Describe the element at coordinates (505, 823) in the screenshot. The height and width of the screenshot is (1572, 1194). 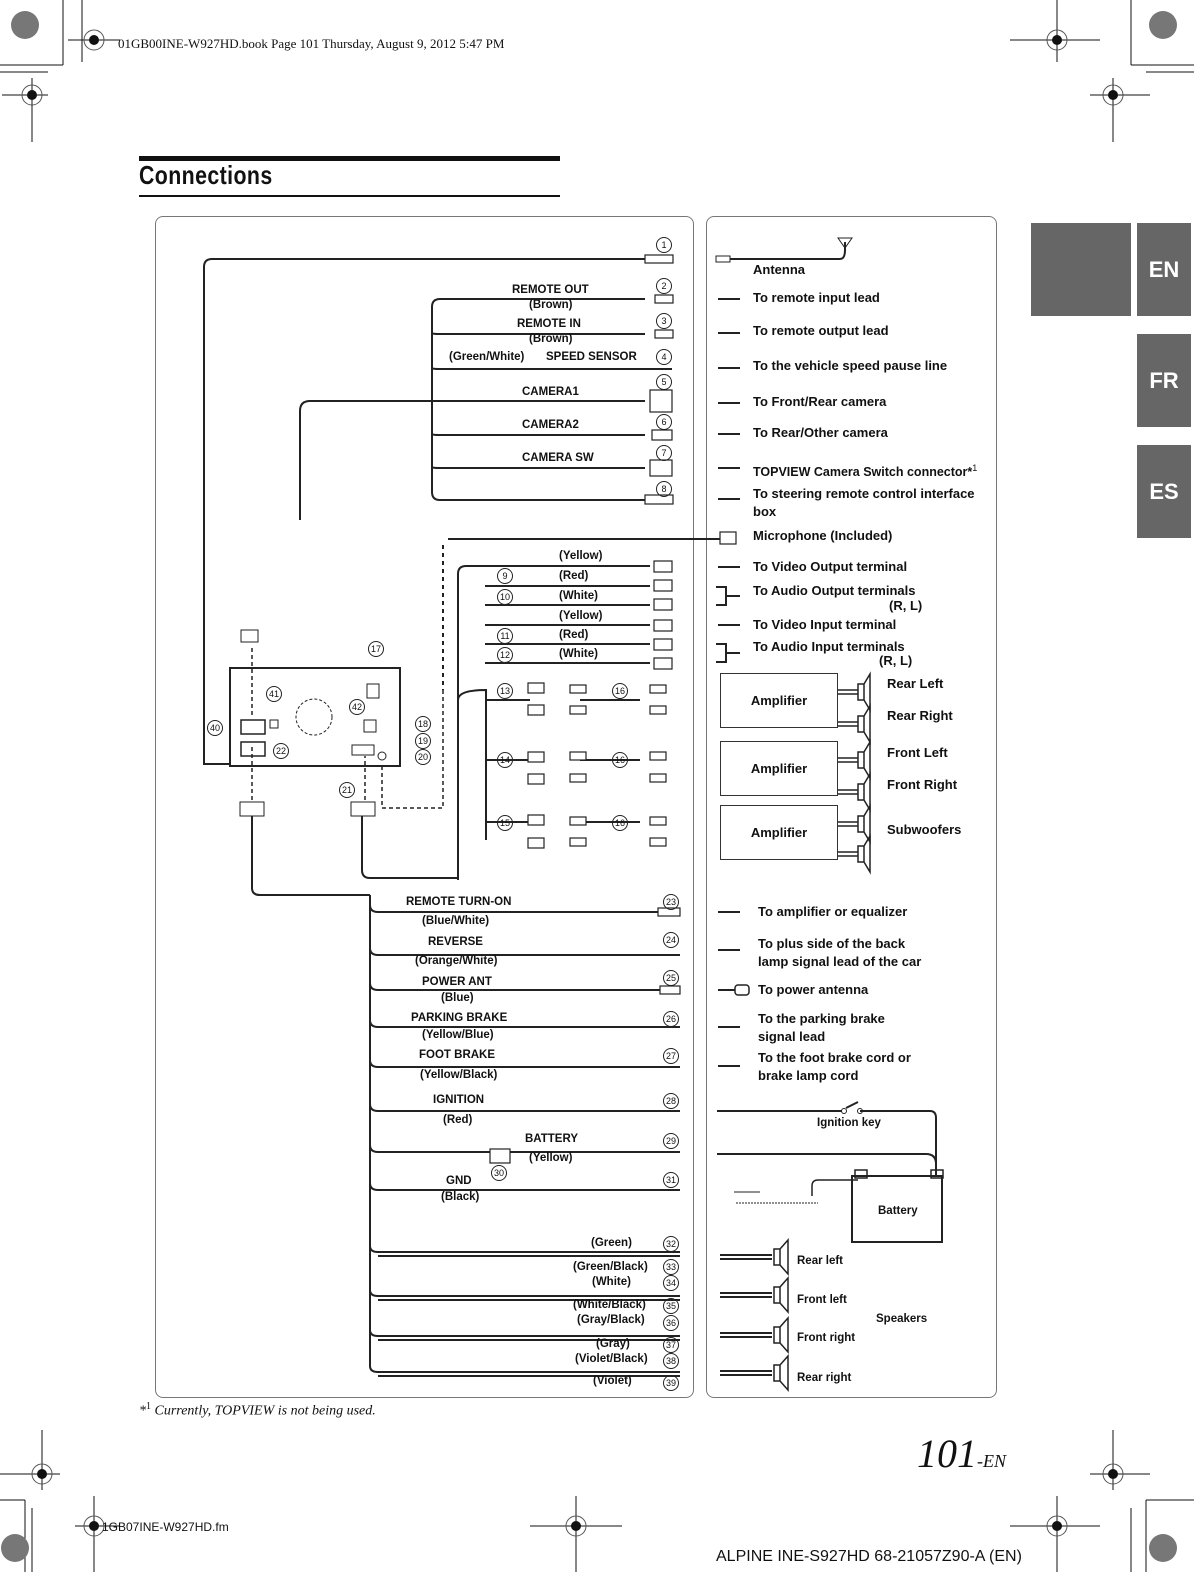
I see `callout-15: 15` at that location.